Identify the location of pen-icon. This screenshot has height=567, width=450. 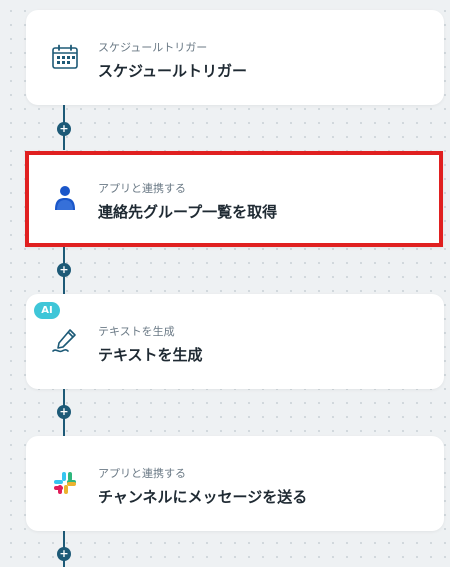
(65, 341).